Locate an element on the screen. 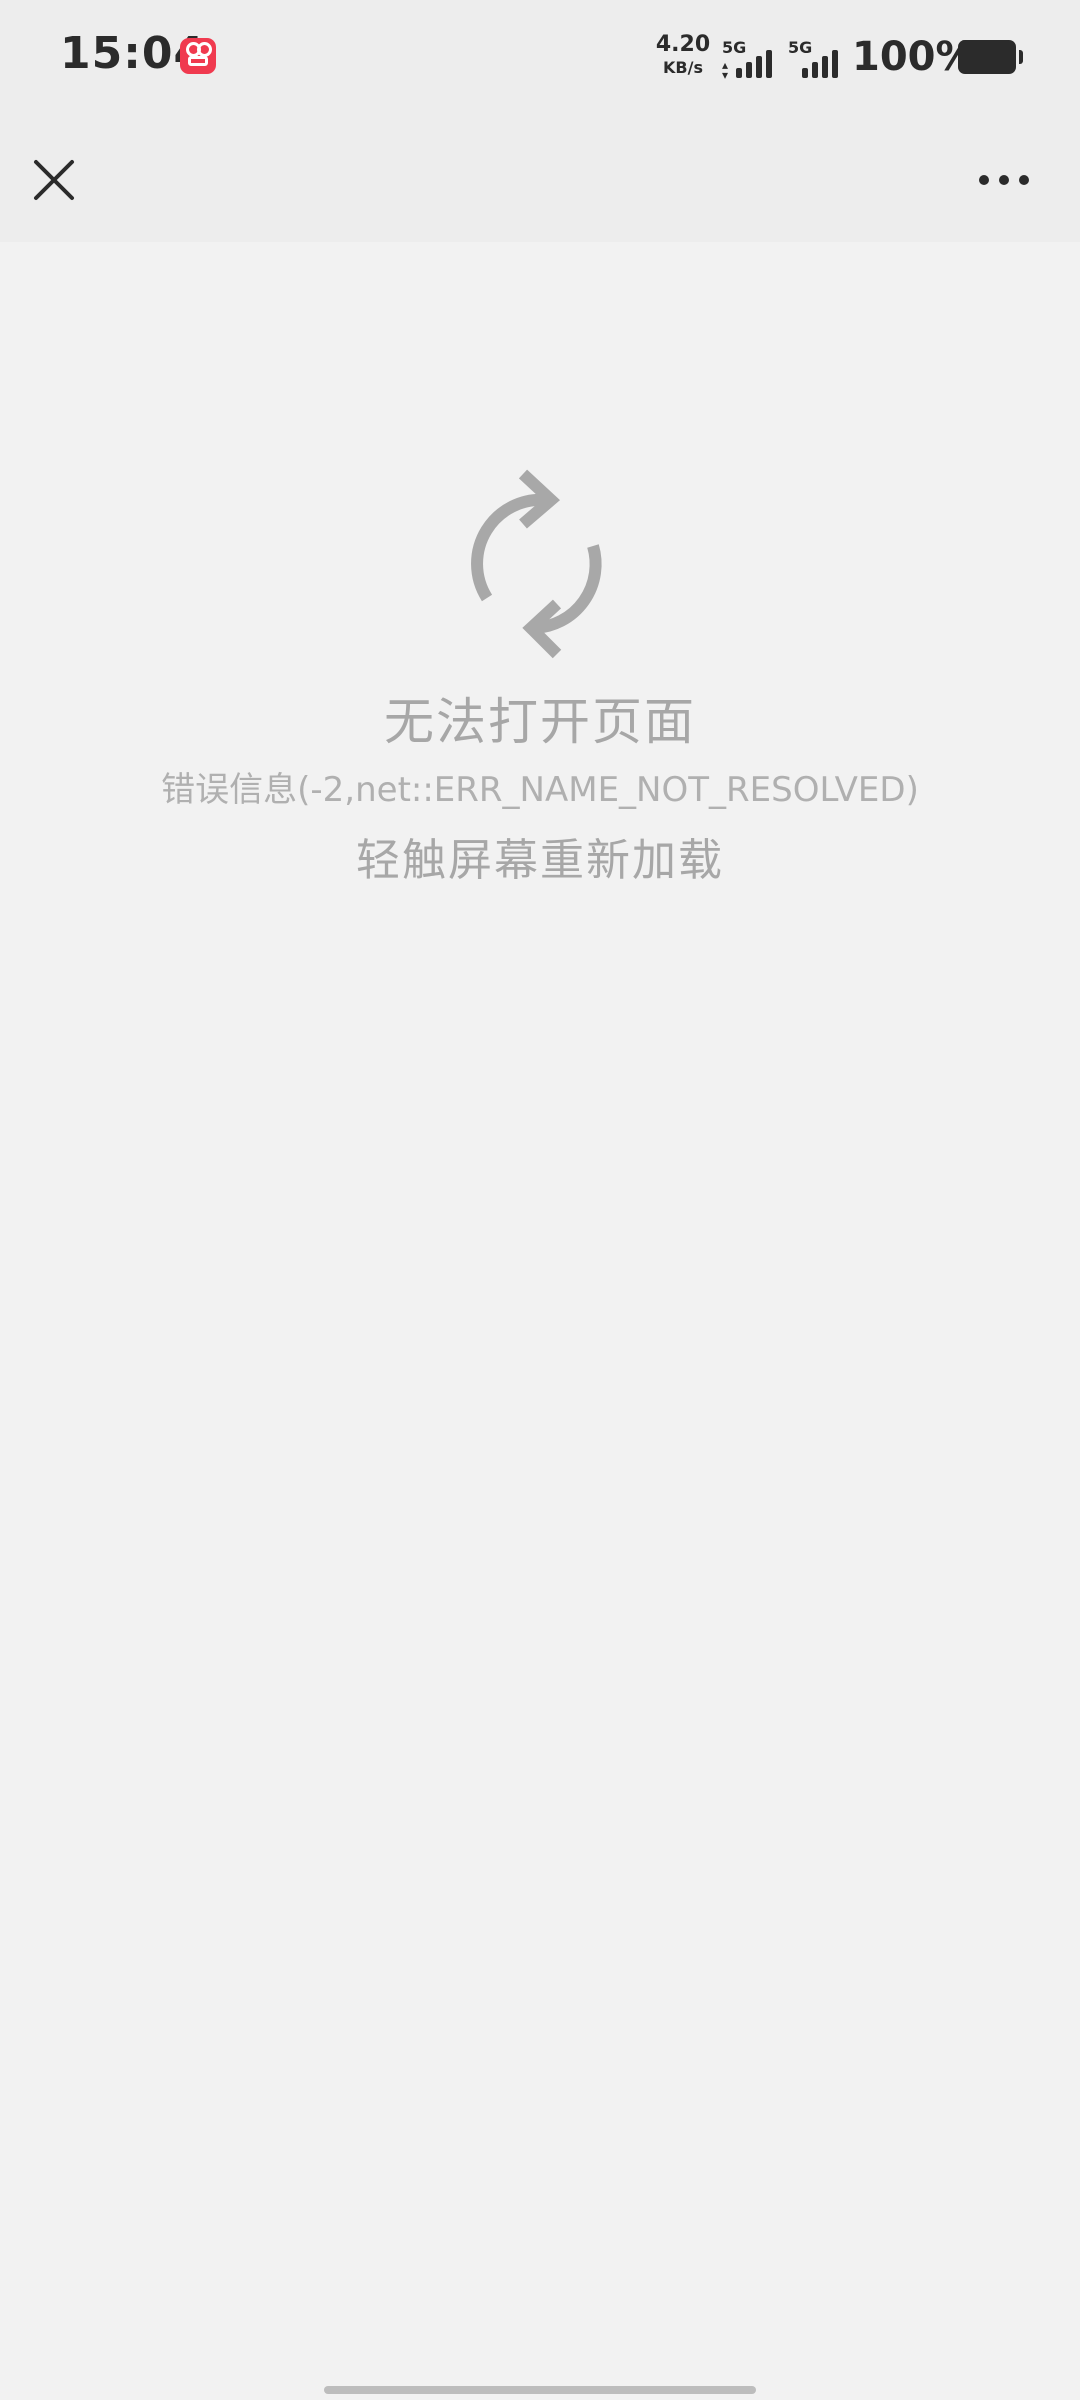 The image size is (1080, 2400). more-options-button is located at coordinates (1004, 180).